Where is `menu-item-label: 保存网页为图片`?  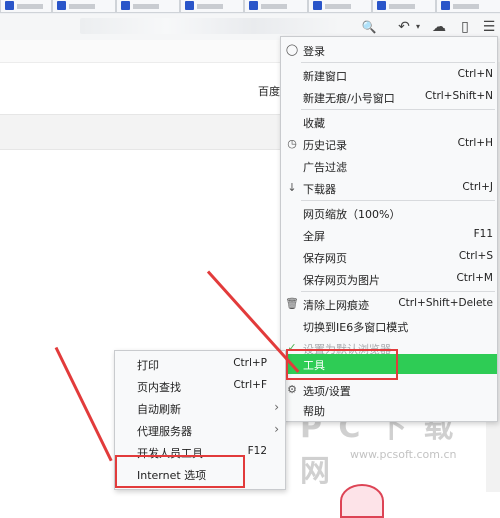
menu-item-label: 保存网页为图片 is located at coordinates (341, 280).